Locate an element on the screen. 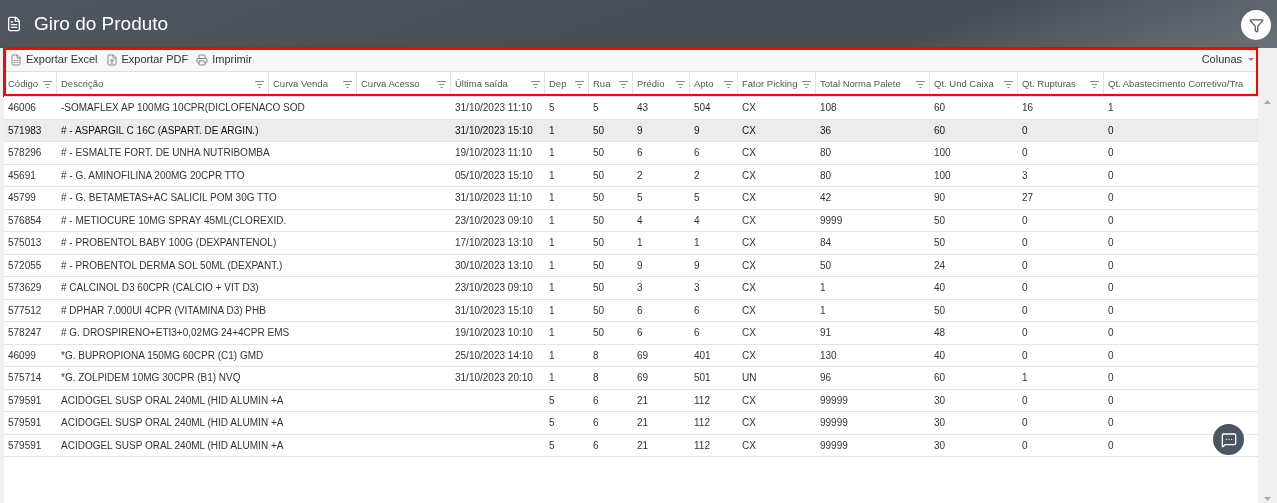 Image resolution: width=1277 pixels, height=503 pixels. column-header: Código is located at coordinates (30, 84).